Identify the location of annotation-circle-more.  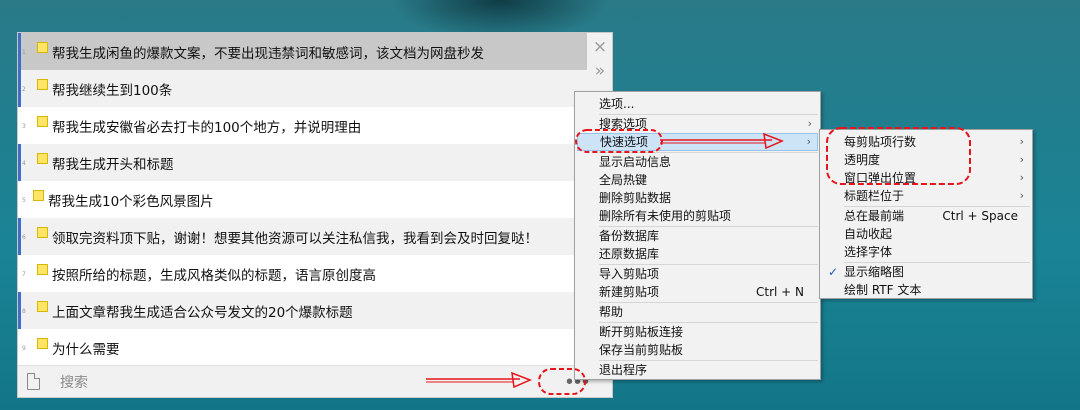
(562, 381).